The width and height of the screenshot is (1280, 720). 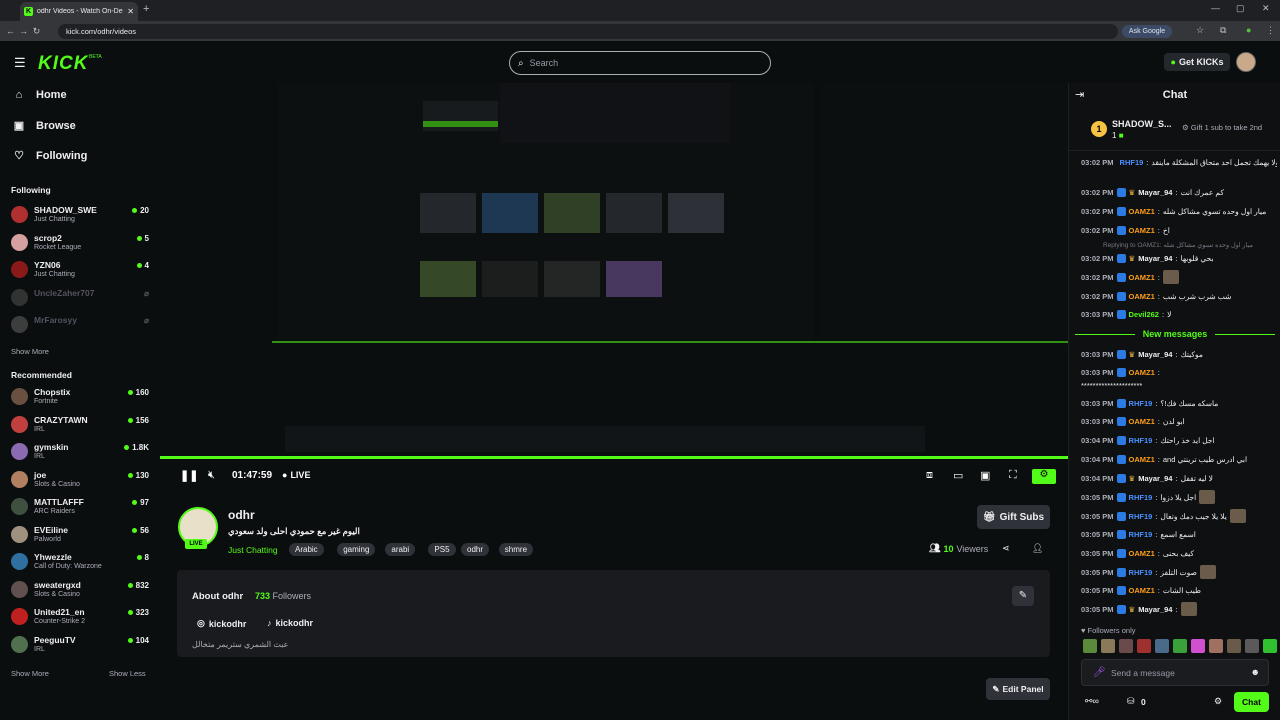 What do you see at coordinates (241, 515) in the screenshot?
I see `channel-name: odhr` at bounding box center [241, 515].